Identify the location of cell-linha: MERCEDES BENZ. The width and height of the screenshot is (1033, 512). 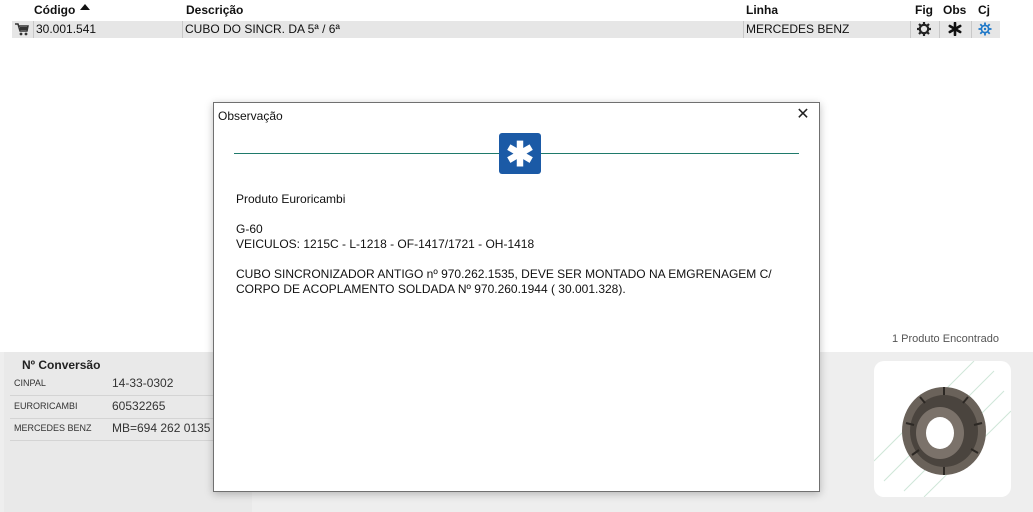
(798, 29).